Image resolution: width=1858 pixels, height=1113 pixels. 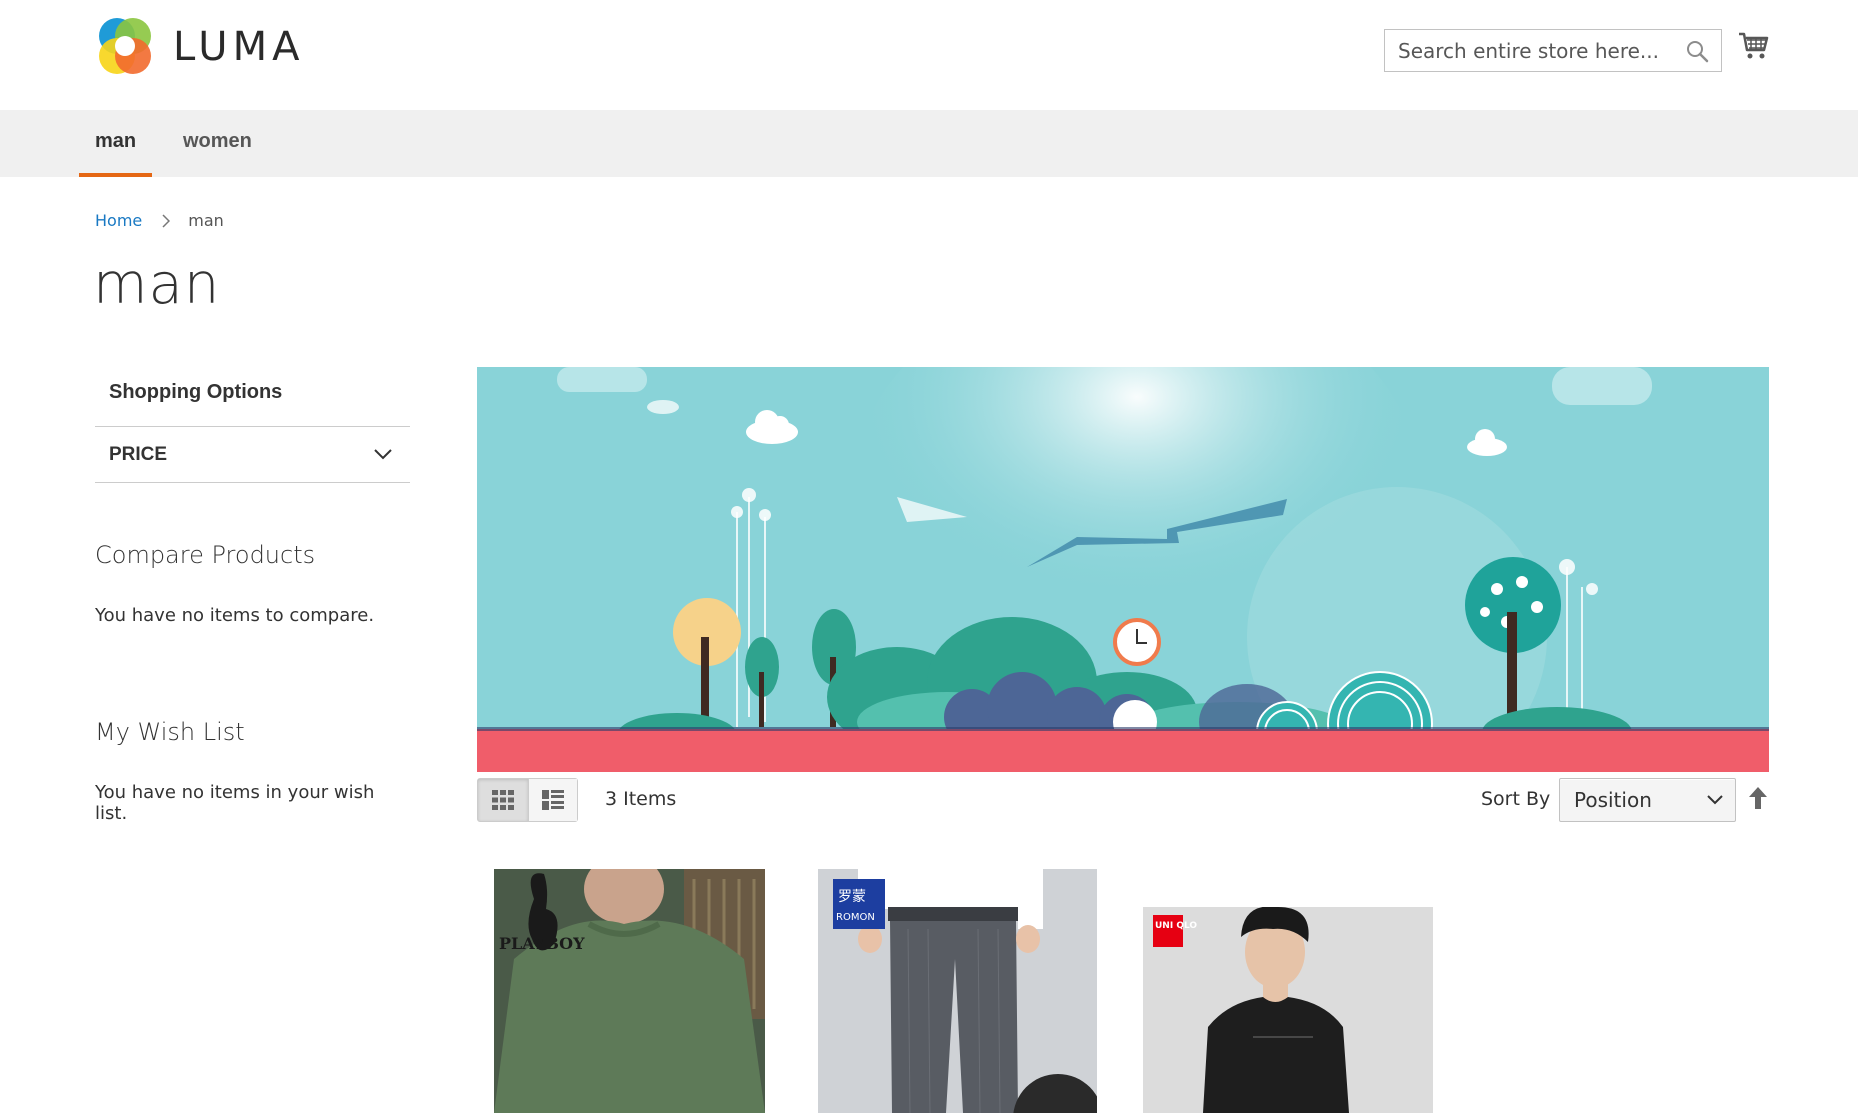 What do you see at coordinates (929, 55) in the screenshot?
I see `page-header: LUMA` at bounding box center [929, 55].